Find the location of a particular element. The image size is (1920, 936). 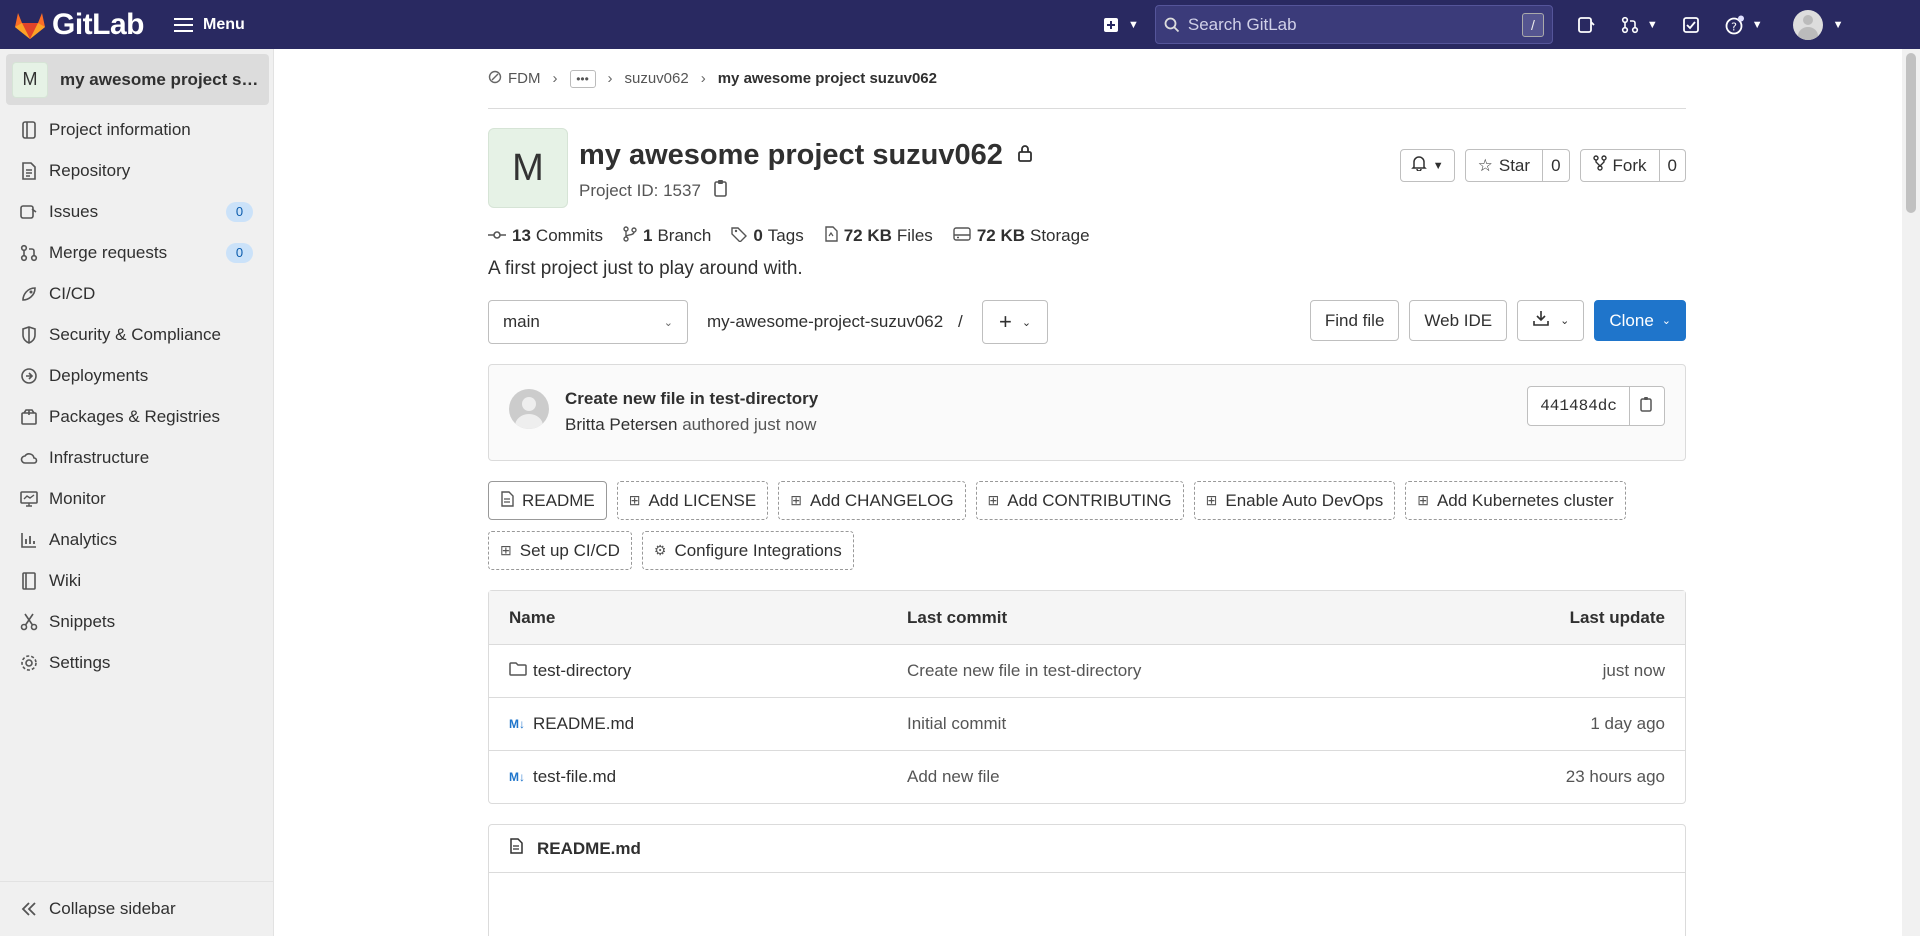

breadcrumb-more-button: ••• is located at coordinates (582, 78).